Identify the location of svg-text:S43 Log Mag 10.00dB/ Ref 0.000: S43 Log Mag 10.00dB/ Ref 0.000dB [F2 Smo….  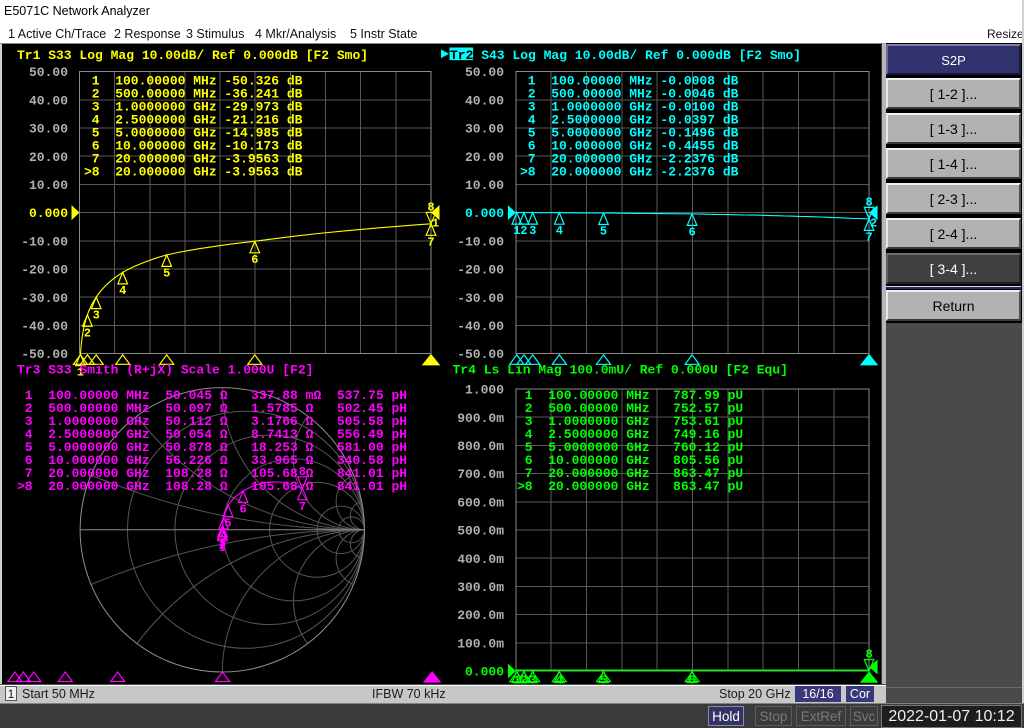
(637, 55).